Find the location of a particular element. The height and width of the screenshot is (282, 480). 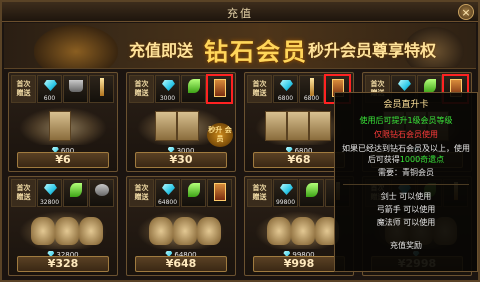

gift-item-slot: 32800 is located at coordinates (49, 193).